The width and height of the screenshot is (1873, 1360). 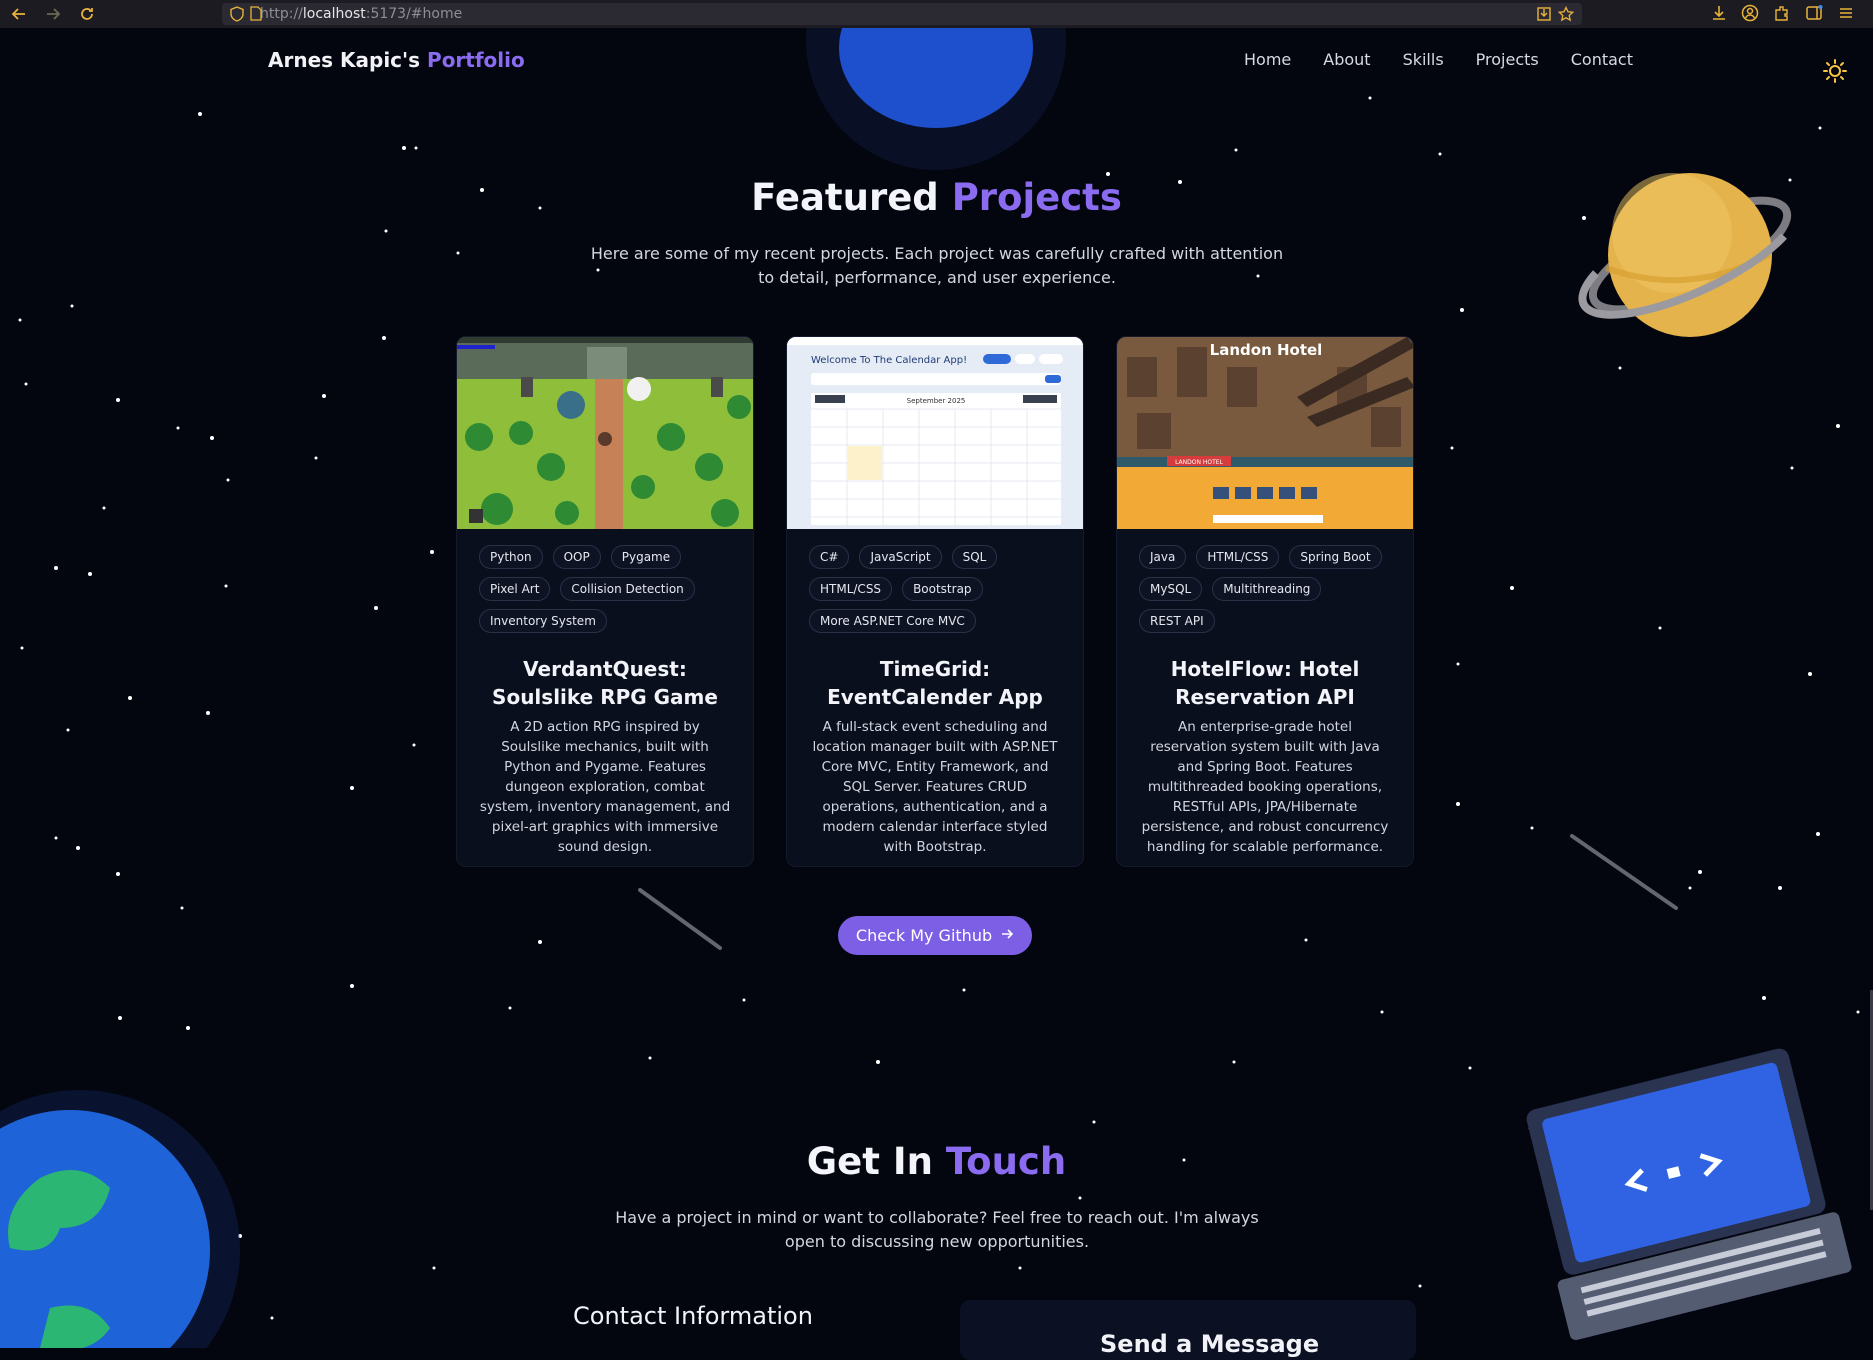 What do you see at coordinates (256, 15) in the screenshot?
I see `page-icon` at bounding box center [256, 15].